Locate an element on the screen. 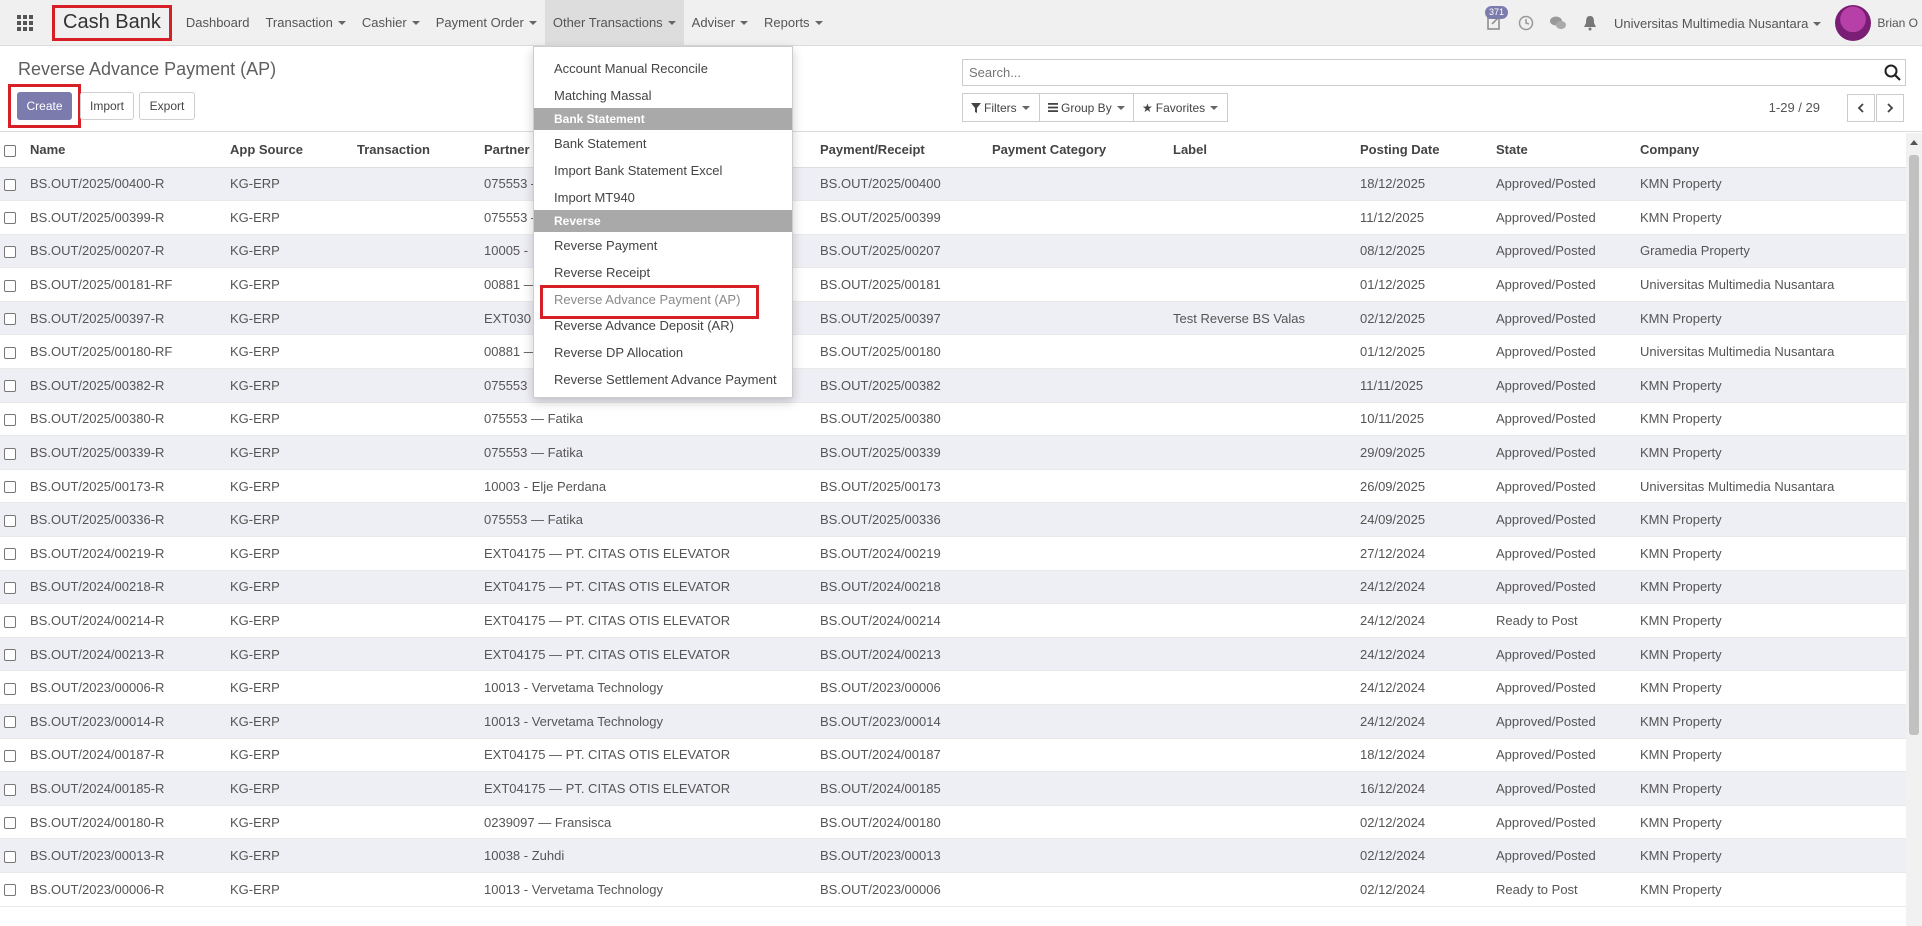 This screenshot has width=1922, height=926. column-header-payment-category: Payment Category is located at coordinates (1078, 150).